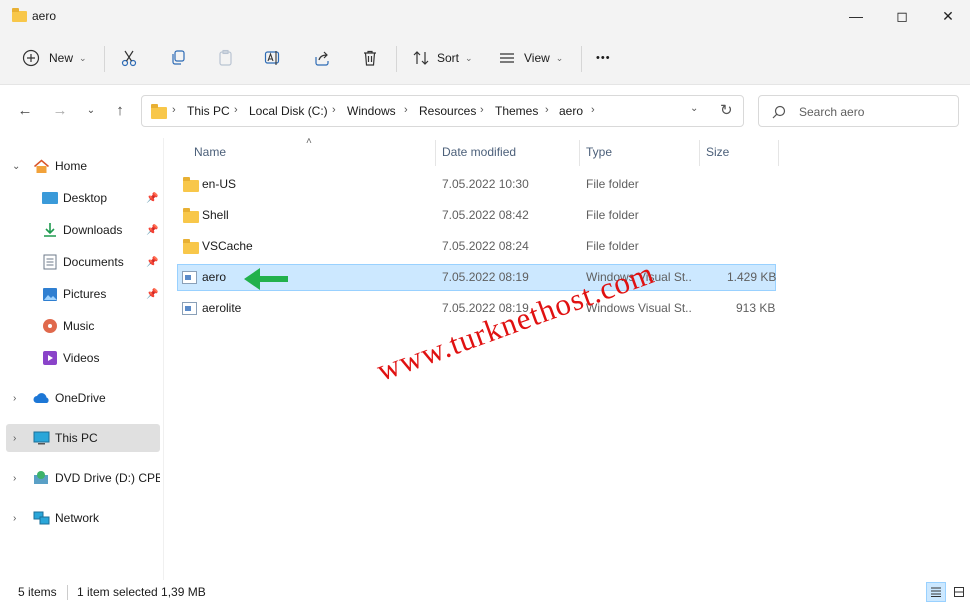 This screenshot has height=604, width=970. What do you see at coordinates (83, 478) in the screenshot?
I see `sidebar-item-dvd-drive: › DVD Drive (D:) CPBA` at bounding box center [83, 478].